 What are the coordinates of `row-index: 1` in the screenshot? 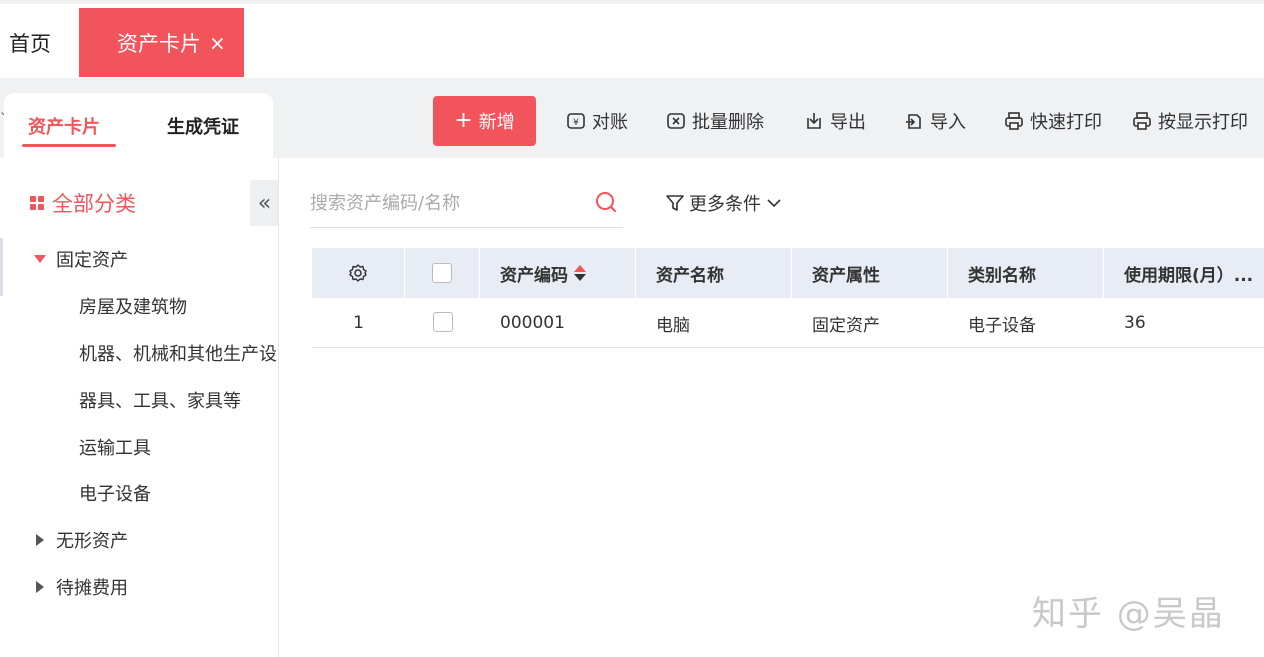 It's located at (358, 323).